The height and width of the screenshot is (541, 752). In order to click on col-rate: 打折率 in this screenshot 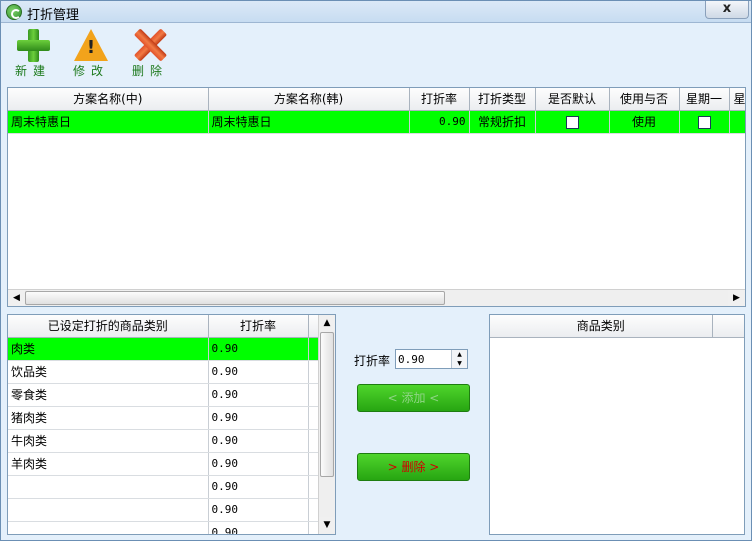, I will do `click(439, 99)`.